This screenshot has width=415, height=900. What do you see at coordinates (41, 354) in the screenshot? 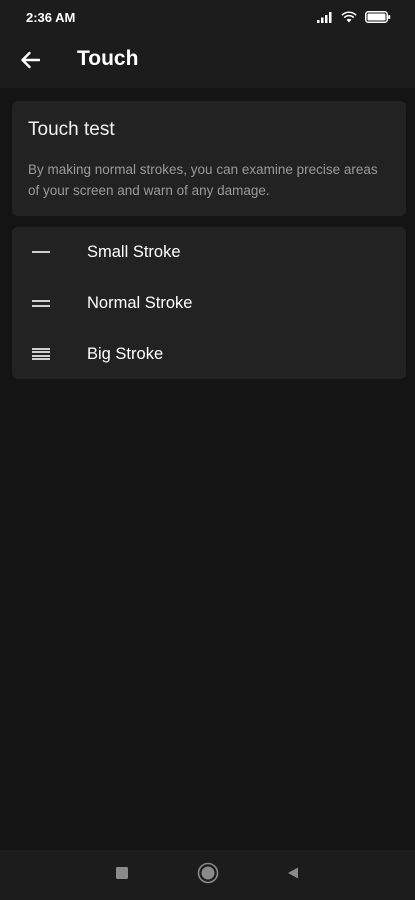
I see `big-stroke-icon` at bounding box center [41, 354].